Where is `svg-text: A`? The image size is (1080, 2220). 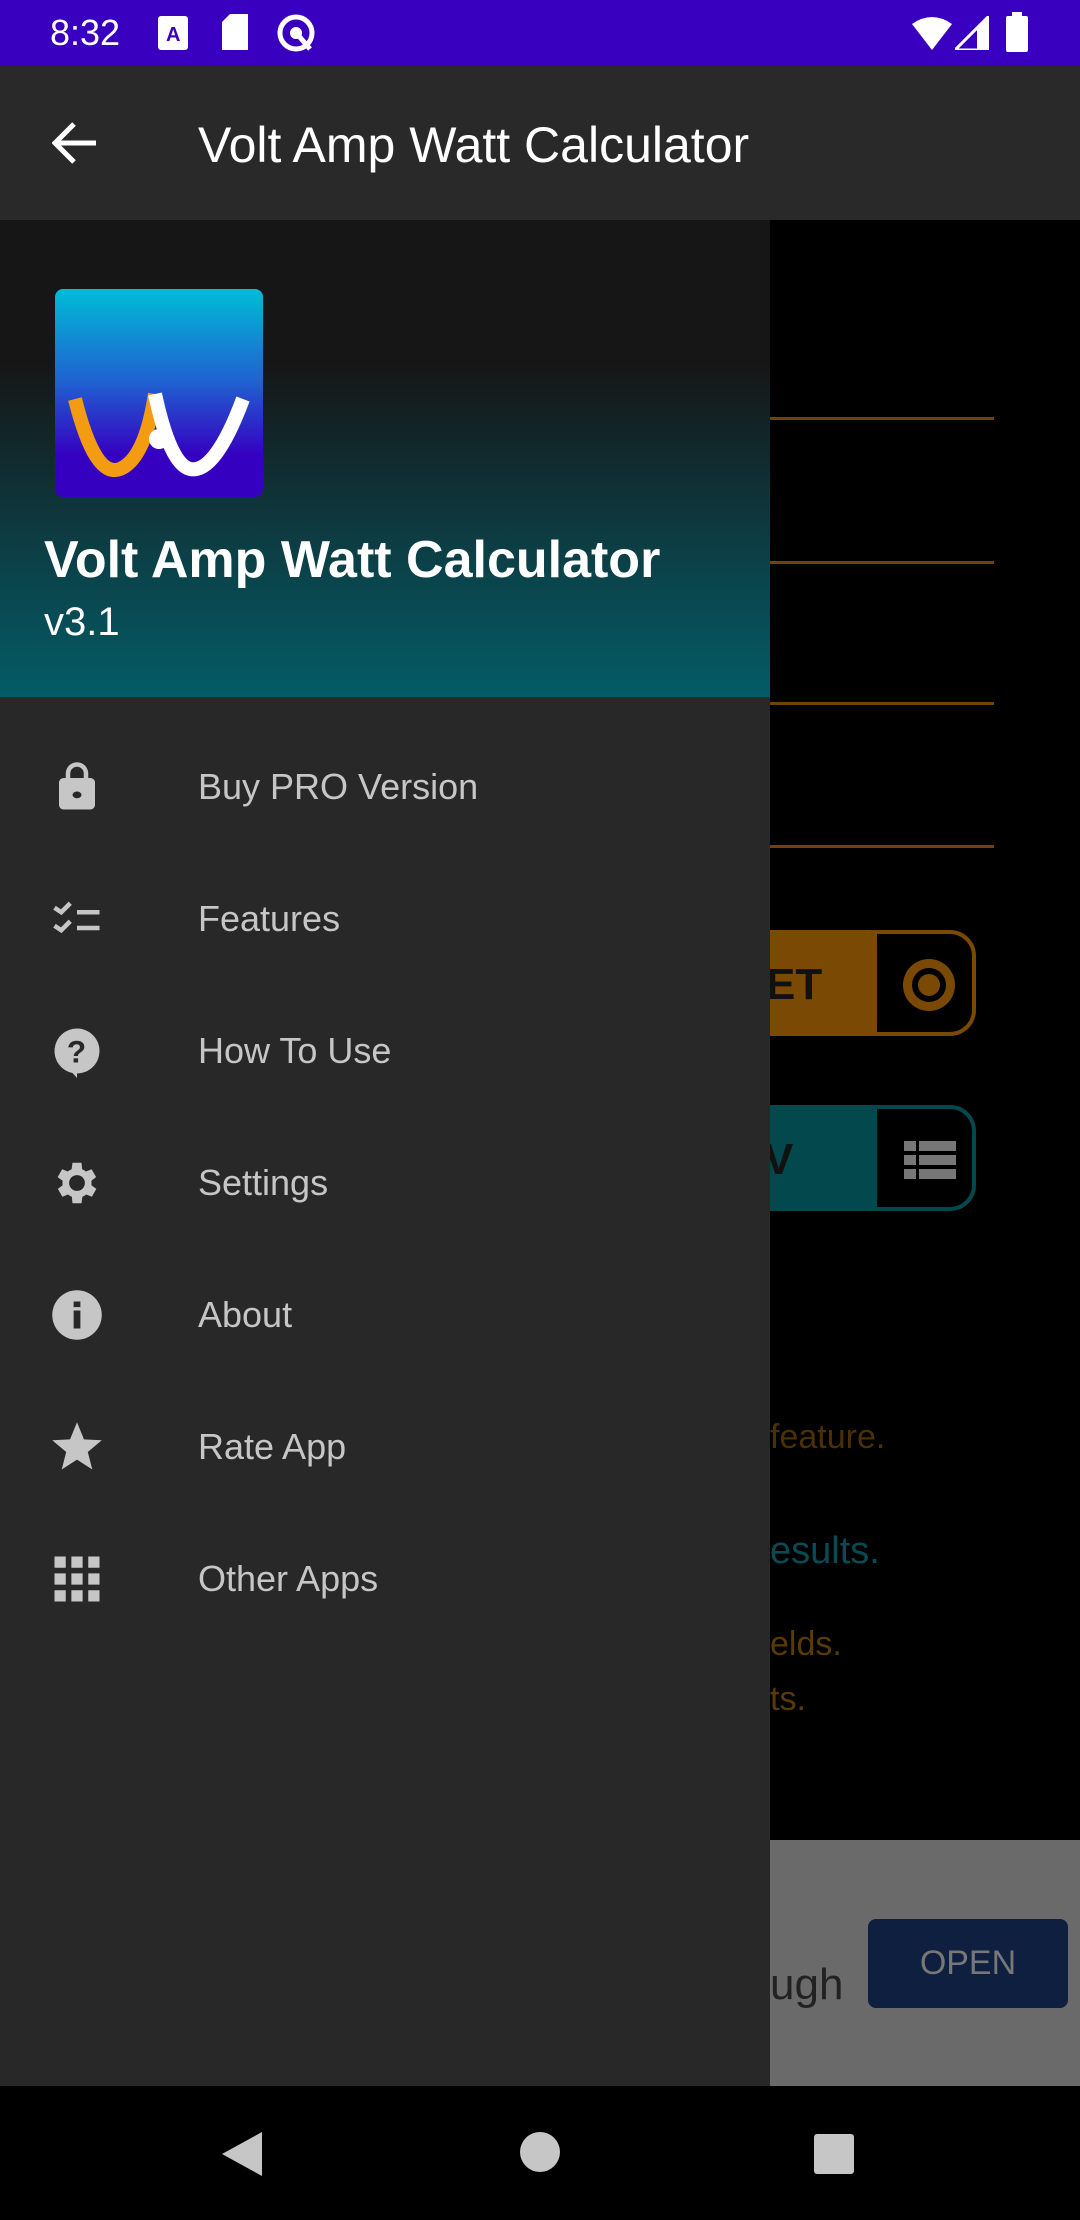
svg-text: A is located at coordinates (173, 35).